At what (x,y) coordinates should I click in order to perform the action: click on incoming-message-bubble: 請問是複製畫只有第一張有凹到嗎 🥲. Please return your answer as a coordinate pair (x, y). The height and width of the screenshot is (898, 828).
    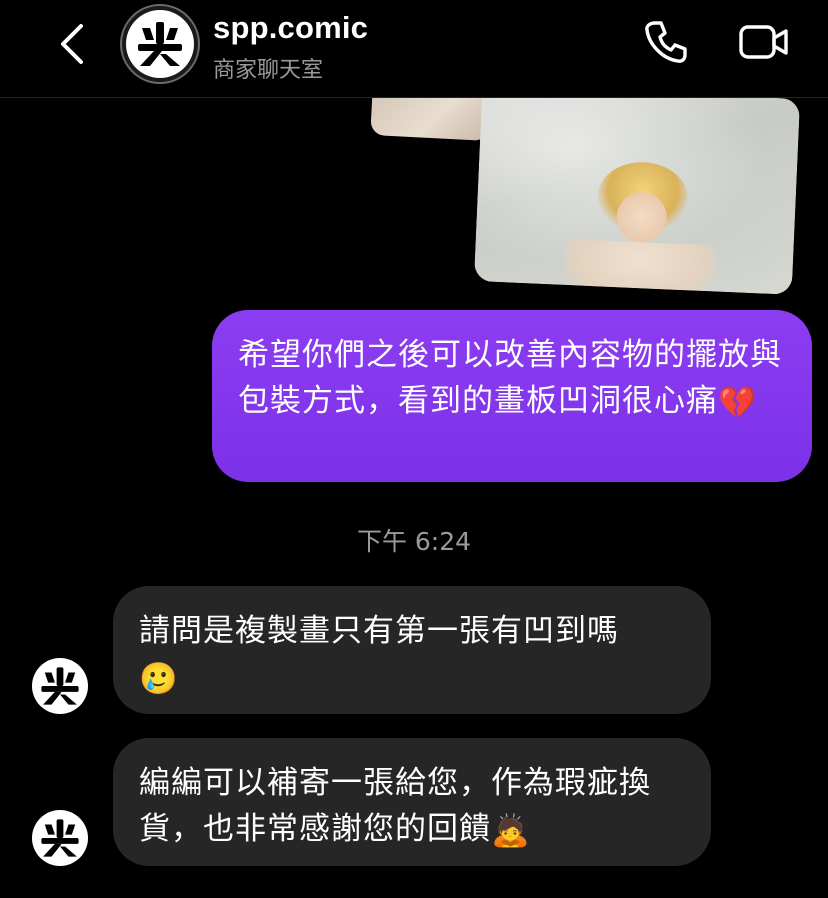
    Looking at the image, I should click on (412, 650).